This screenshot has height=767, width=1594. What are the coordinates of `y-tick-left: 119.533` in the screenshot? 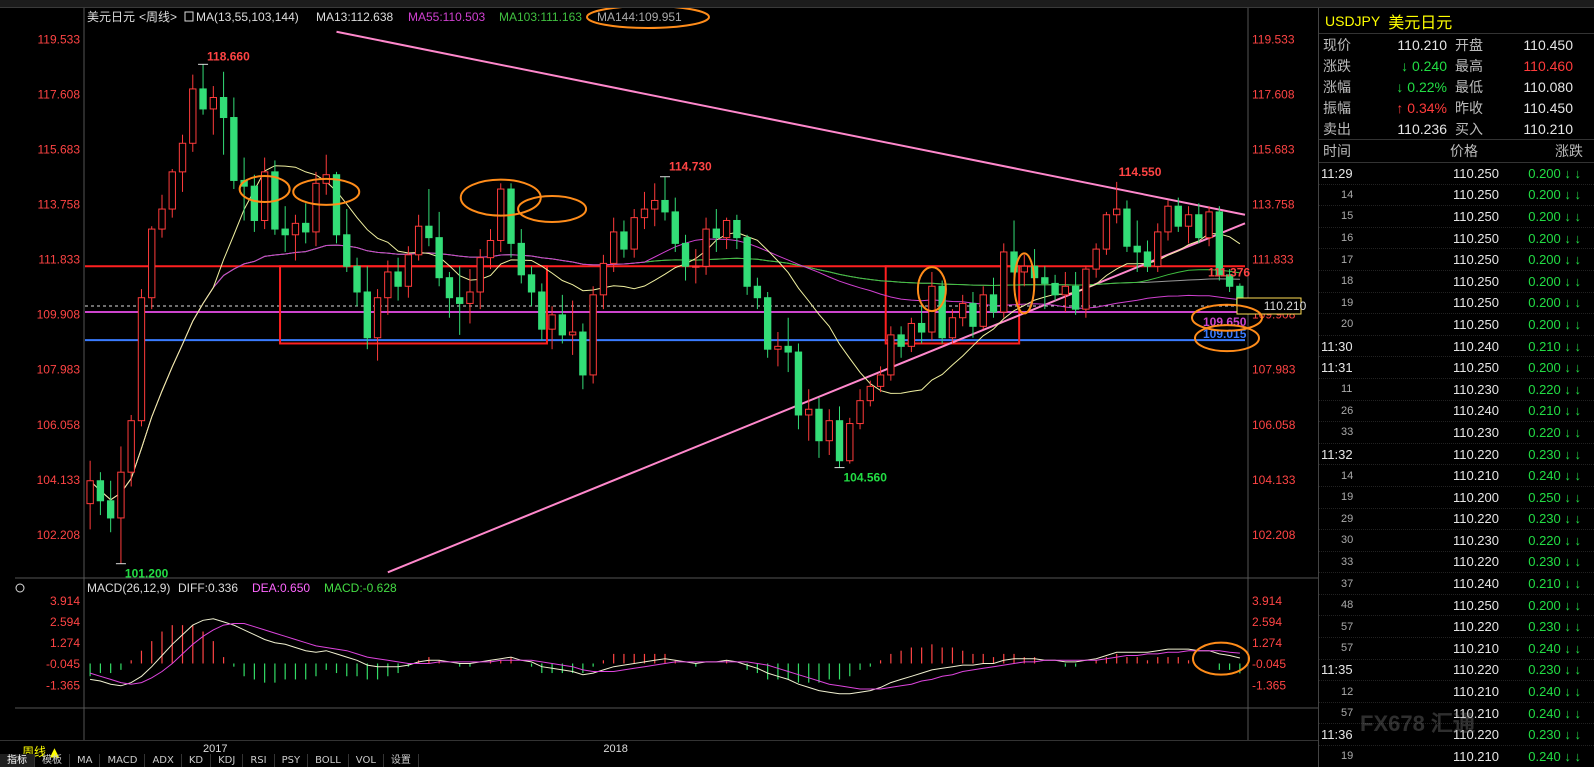 It's located at (59, 39).